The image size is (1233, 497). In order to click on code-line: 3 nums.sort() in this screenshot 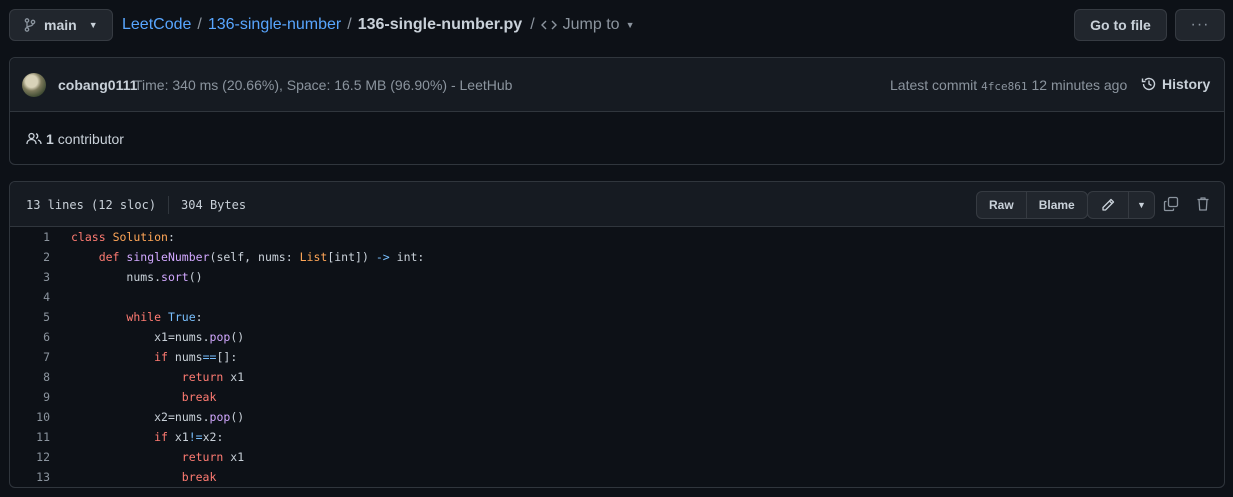, I will do `click(617, 277)`.